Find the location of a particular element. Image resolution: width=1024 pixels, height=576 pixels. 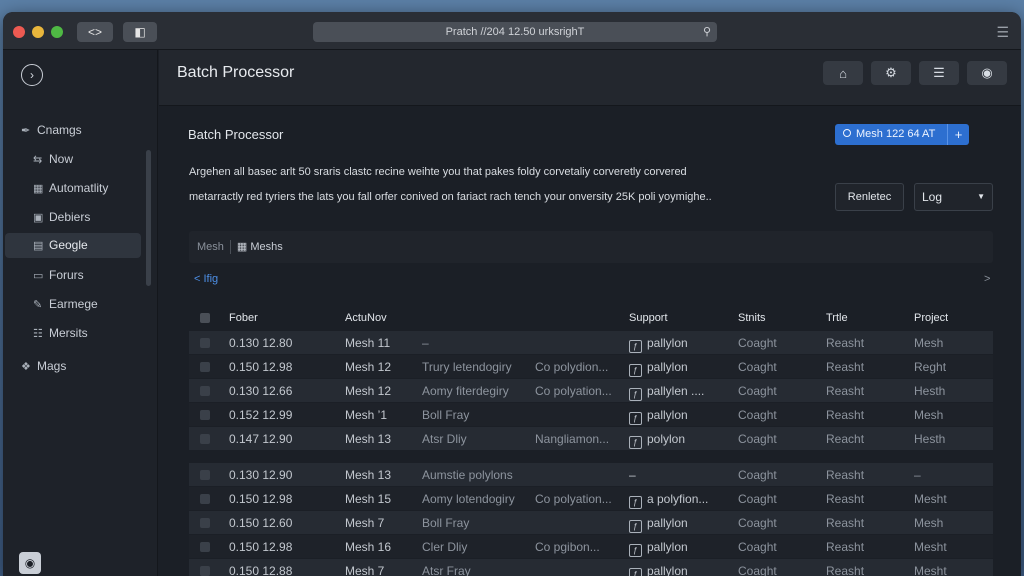

cell-mesh: Mesh 11 is located at coordinates (382, 343).